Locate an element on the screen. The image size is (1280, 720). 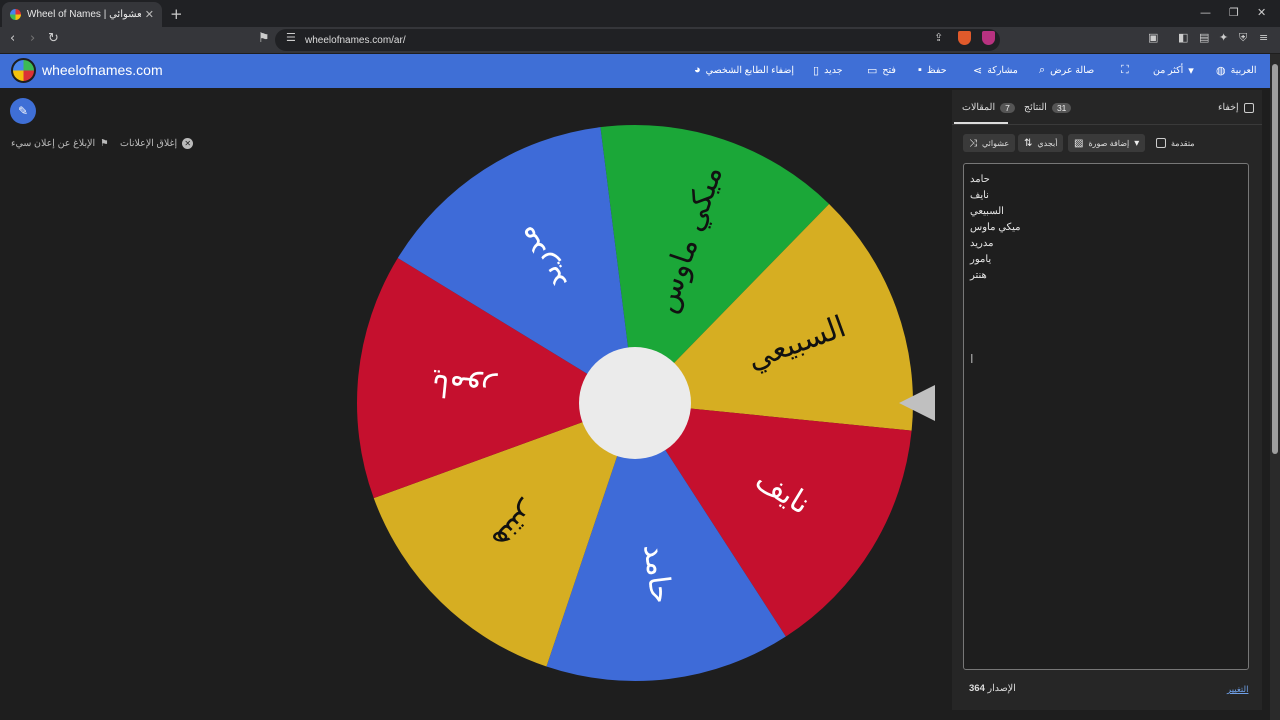
version-info: 364 الإصدار is located at coordinates (989, 688).